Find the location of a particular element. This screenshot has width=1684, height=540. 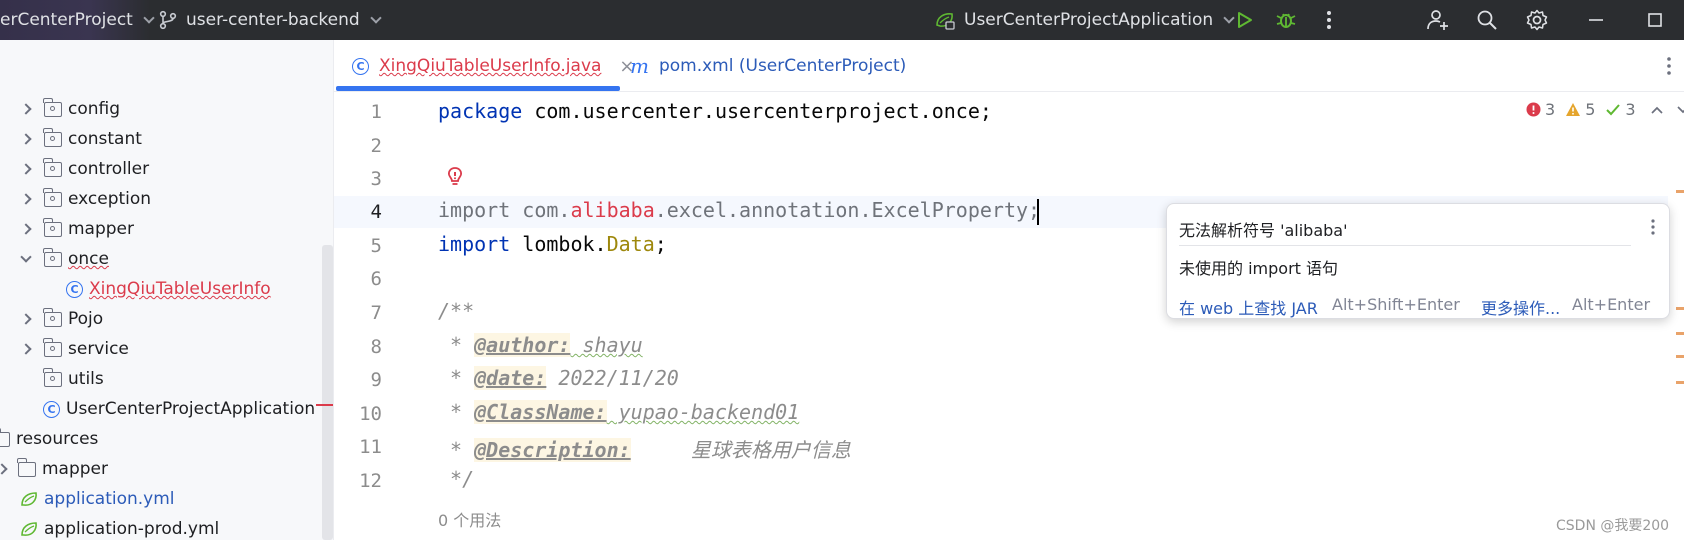

more-actions-button is located at coordinates (1329, 20).